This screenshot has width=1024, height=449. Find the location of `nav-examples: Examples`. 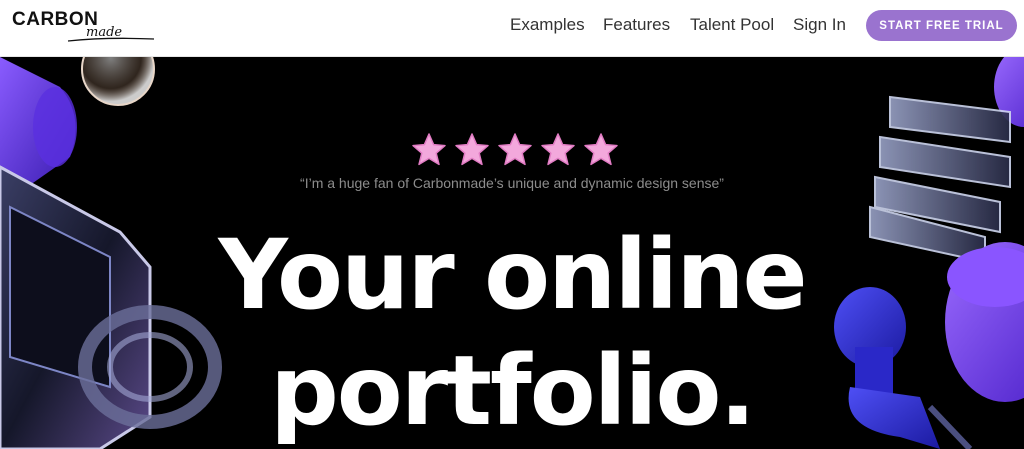

nav-examples: Examples is located at coordinates (547, 25).